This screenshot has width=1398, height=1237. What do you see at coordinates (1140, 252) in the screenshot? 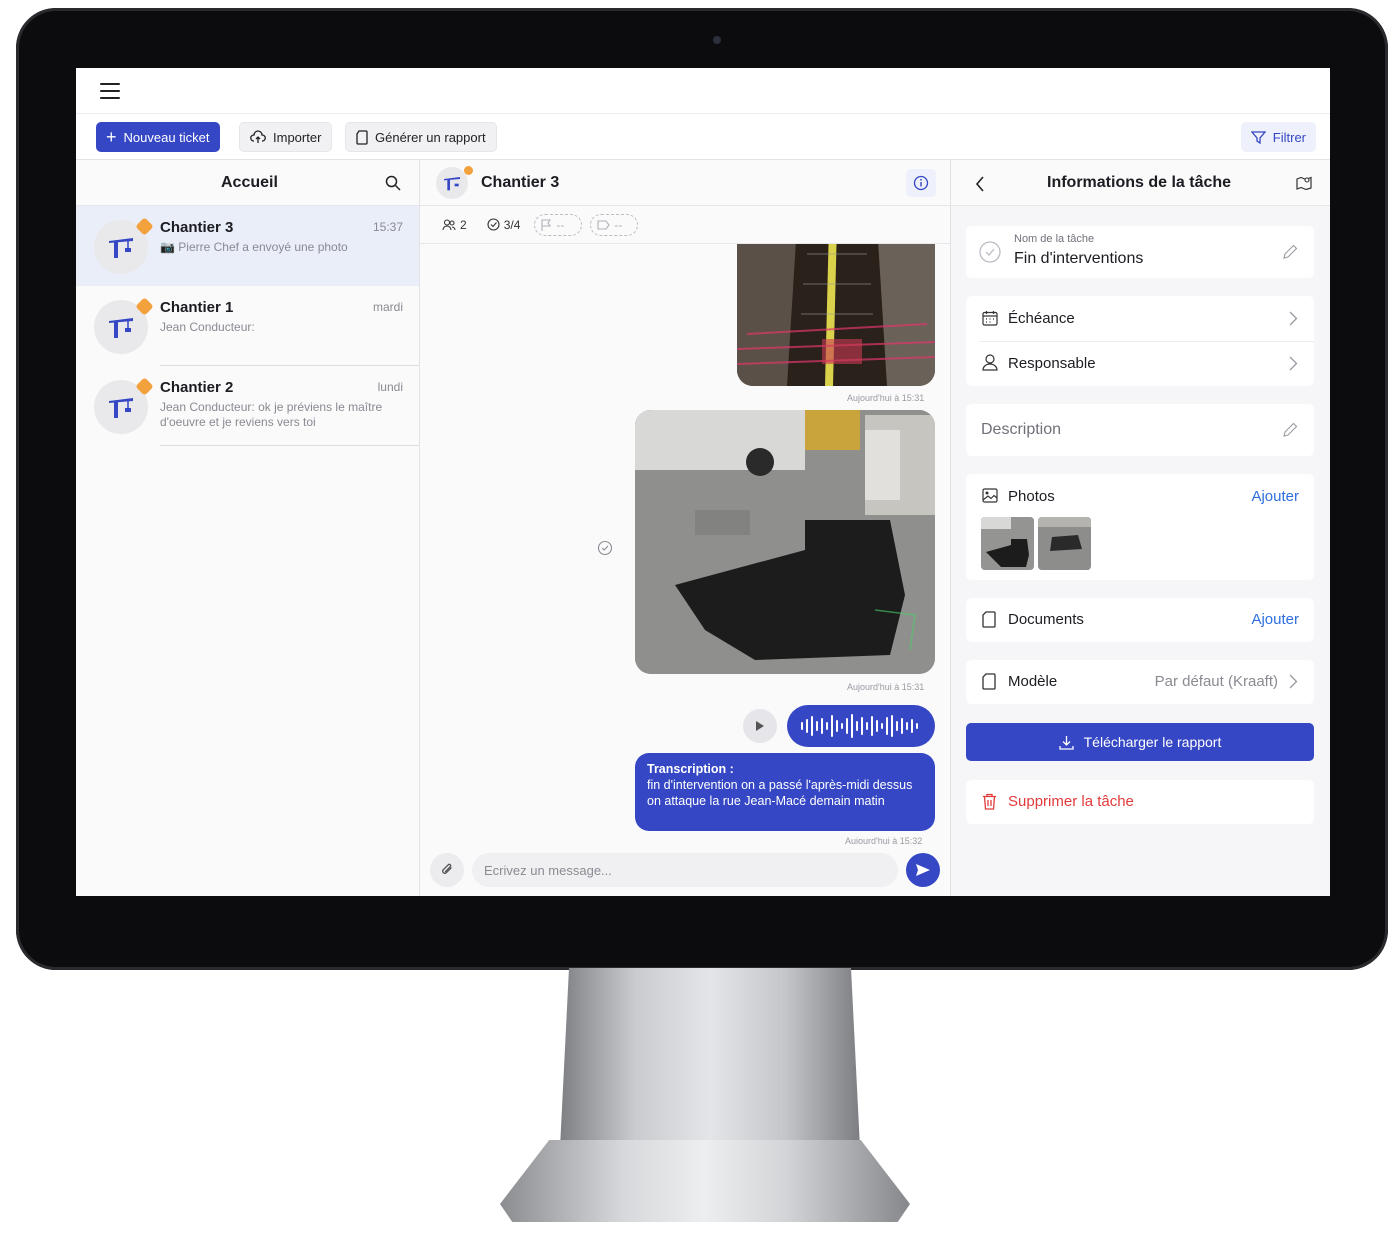
I see `task-name-card: Nom de la tâche Fin d'interventions` at bounding box center [1140, 252].